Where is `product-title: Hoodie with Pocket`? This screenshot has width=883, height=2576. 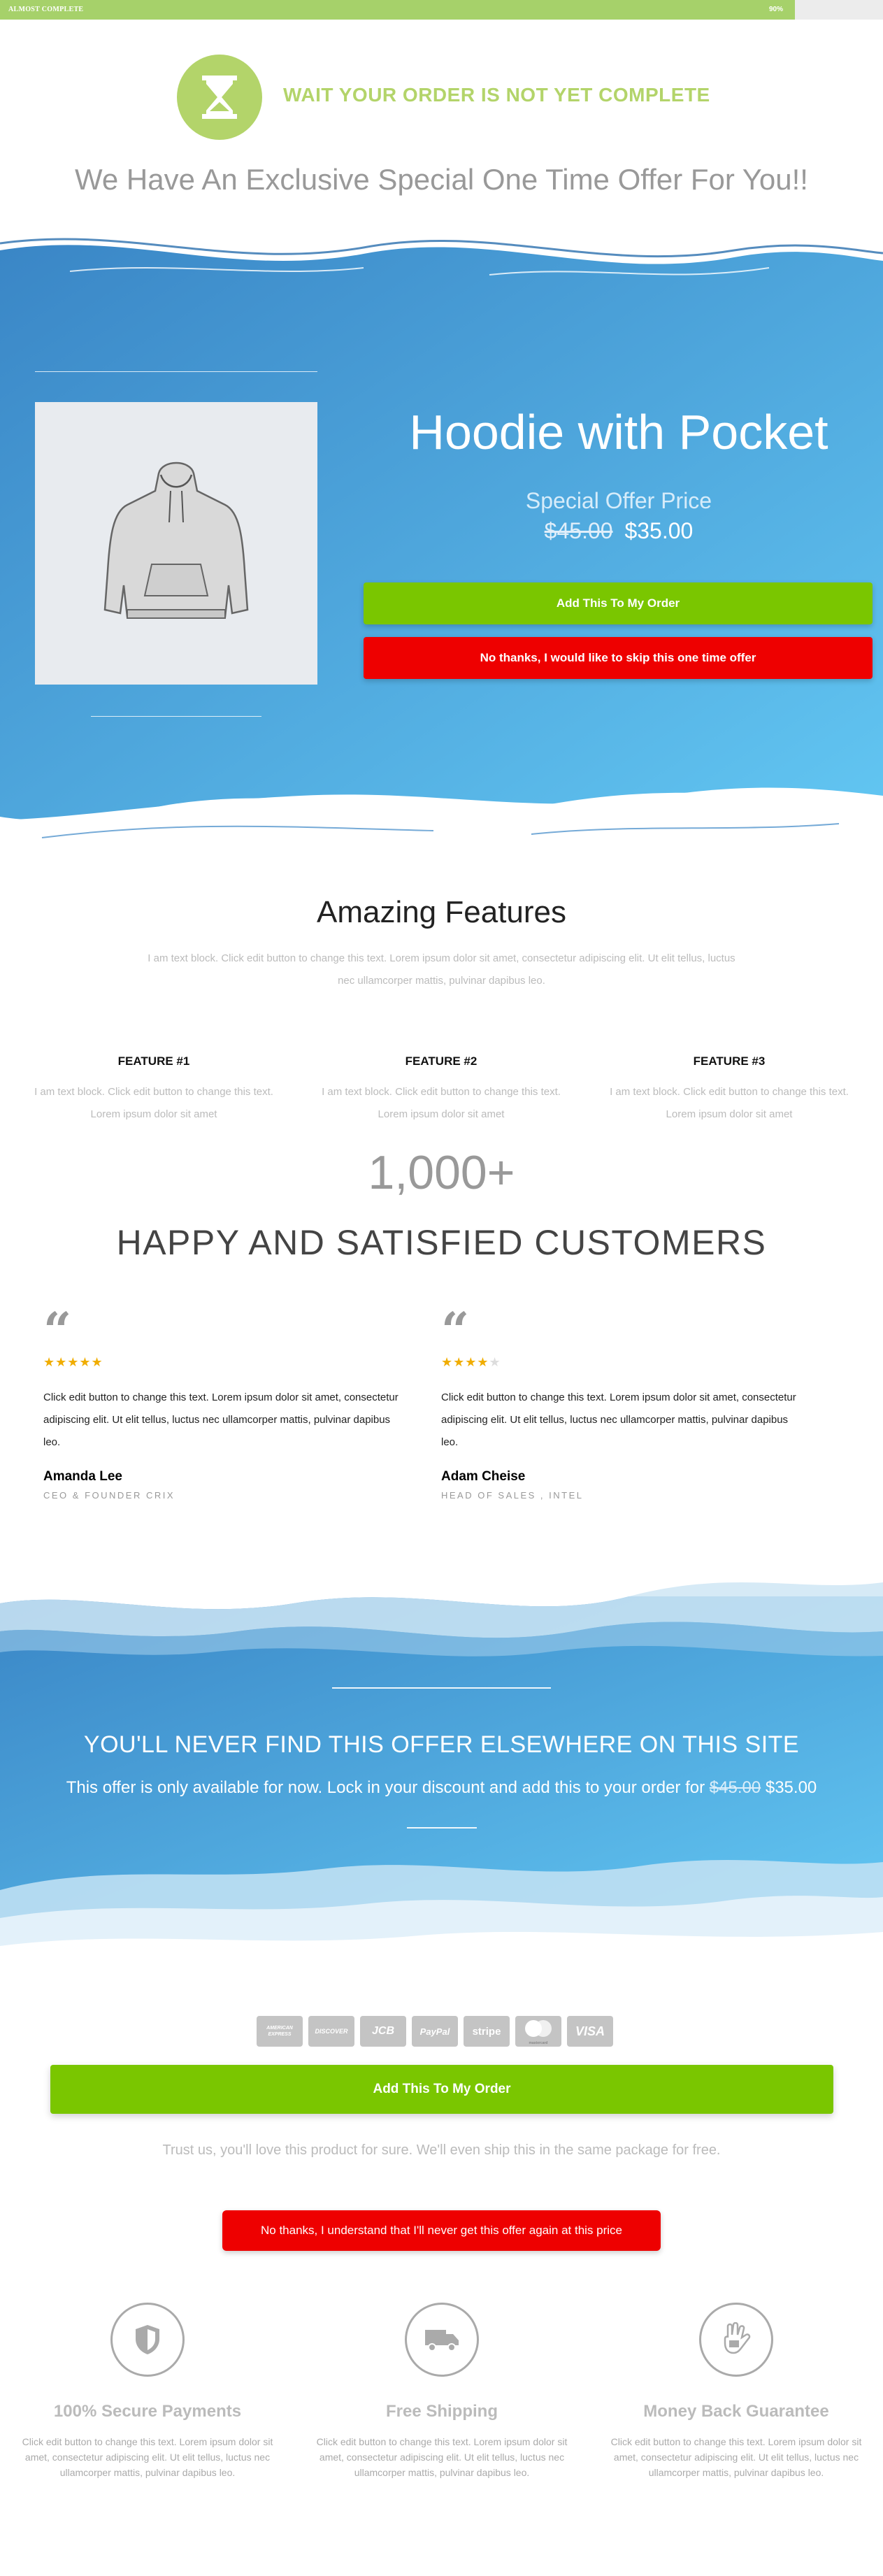
product-title: Hoodie with Pocket is located at coordinates (618, 432).